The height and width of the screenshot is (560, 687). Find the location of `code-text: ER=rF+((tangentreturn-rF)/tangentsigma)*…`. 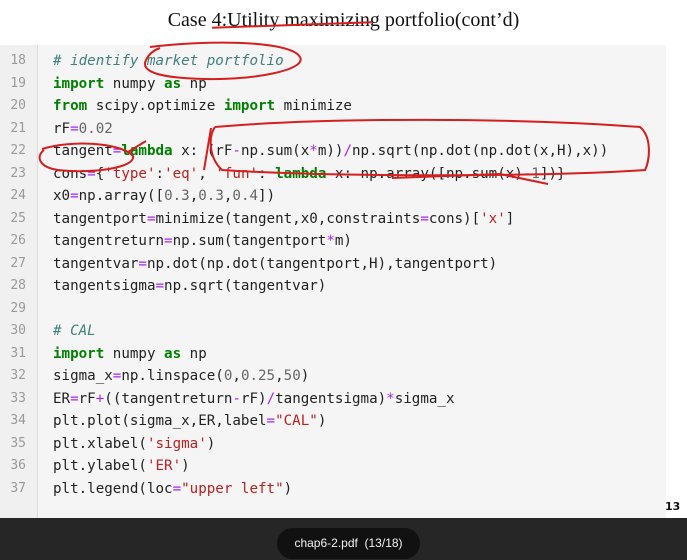

code-text: ER=rF+((tangentreturn-rF)/tangentsigma)*… is located at coordinates (254, 398).